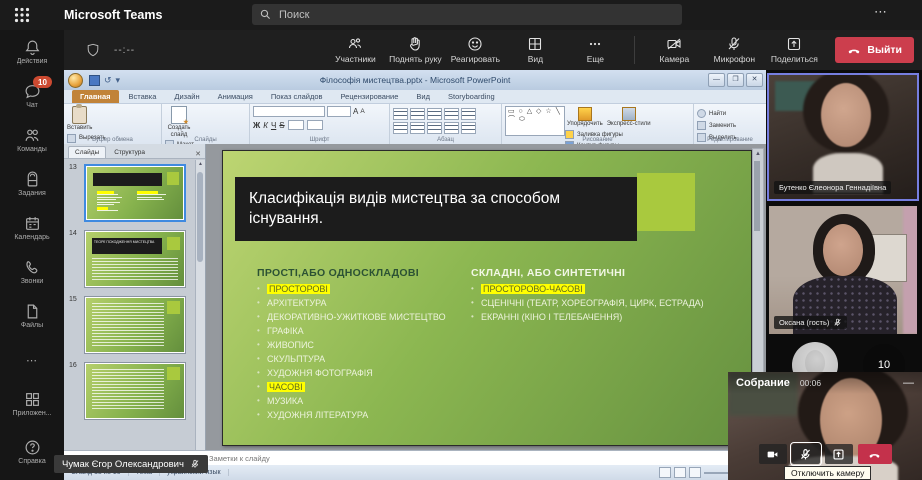  Describe the element at coordinates (289, 111) in the screenshot. I see `font-name-select` at that location.